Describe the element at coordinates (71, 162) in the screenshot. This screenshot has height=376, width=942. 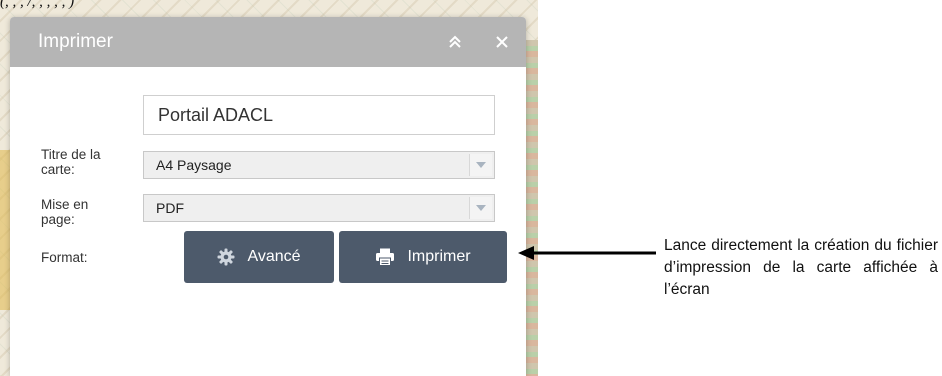
I see `title-label: Titre de la carte:` at that location.